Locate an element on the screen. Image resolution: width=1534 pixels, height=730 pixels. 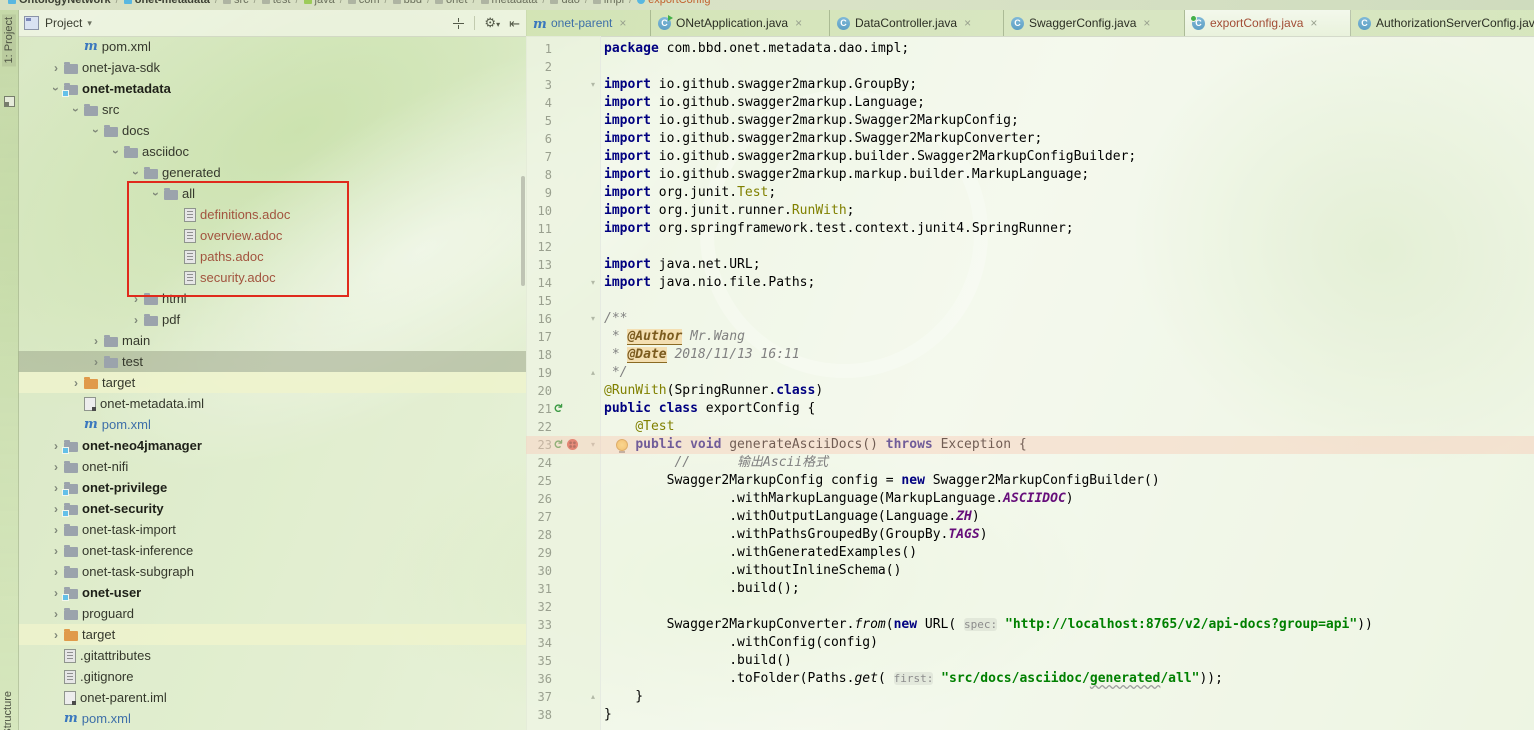
breadcrumb-item: com is located at coordinates (363, 3).